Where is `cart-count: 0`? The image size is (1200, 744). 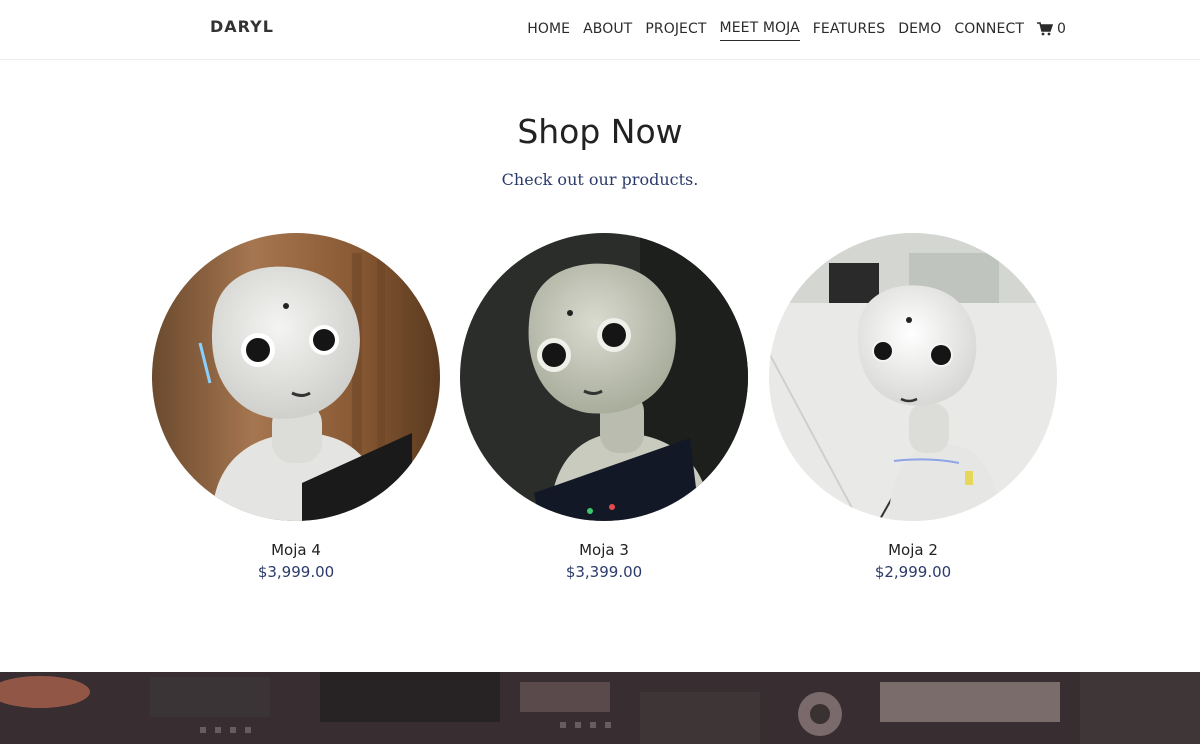
cart-count: 0 is located at coordinates (1061, 28).